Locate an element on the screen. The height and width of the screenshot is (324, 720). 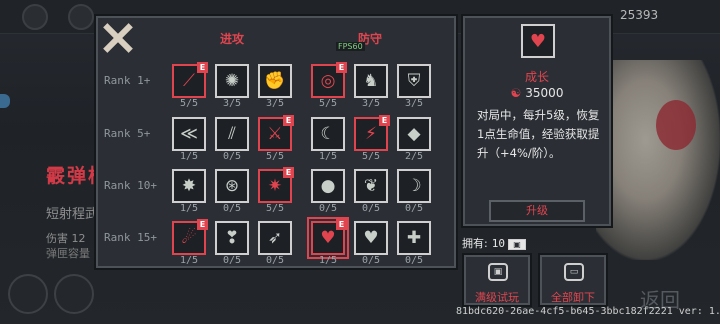
talent-slot-frame: ✷ E is located at coordinates (276, 185).